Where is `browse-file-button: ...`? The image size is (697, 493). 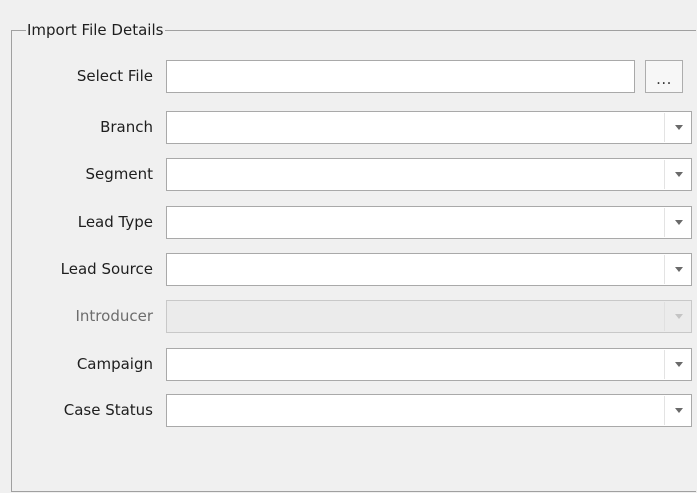
browse-file-button: ... is located at coordinates (664, 76).